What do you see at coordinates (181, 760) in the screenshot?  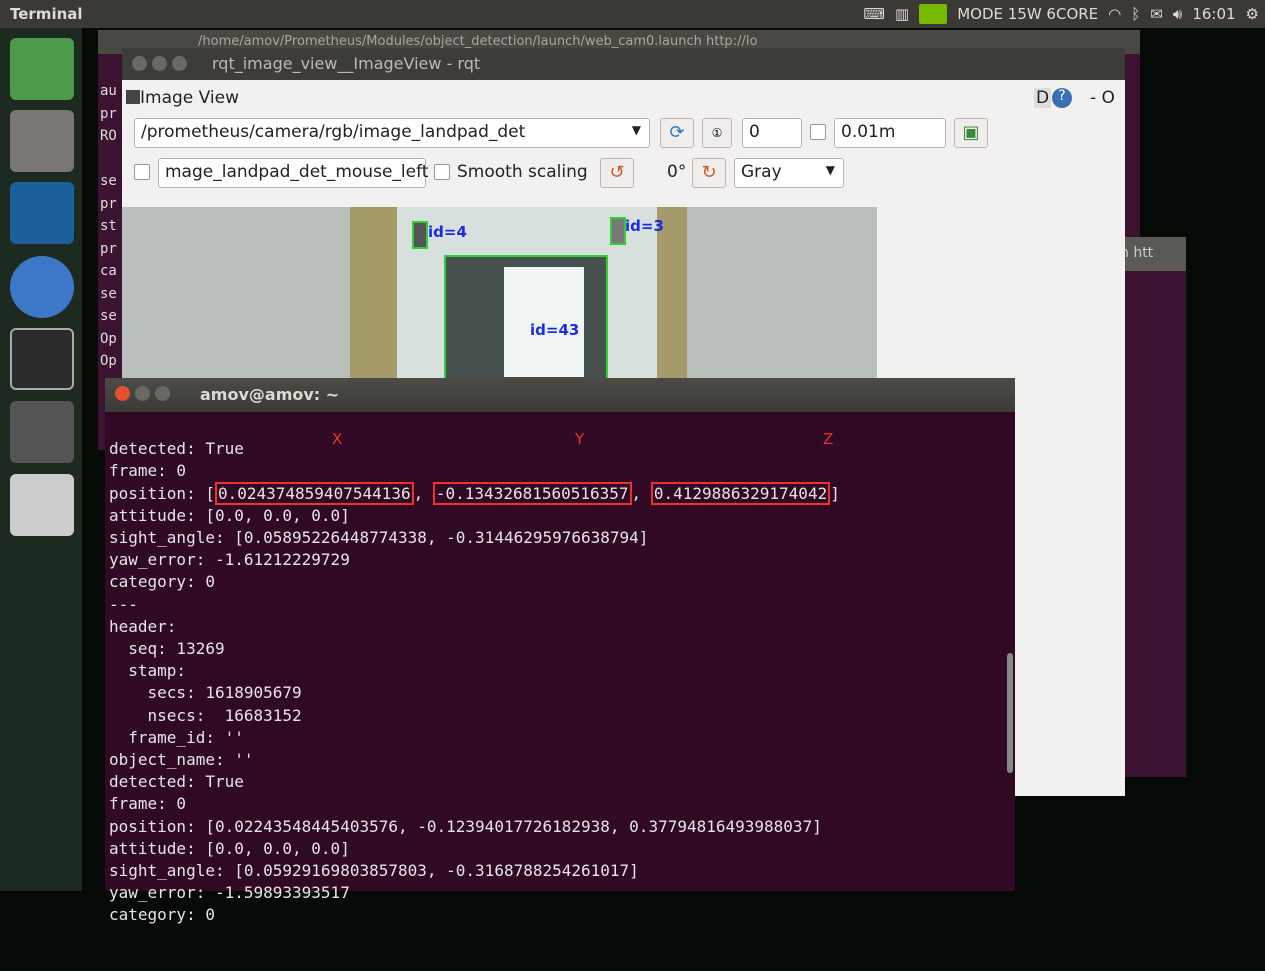 I see `line: object_name: ''` at bounding box center [181, 760].